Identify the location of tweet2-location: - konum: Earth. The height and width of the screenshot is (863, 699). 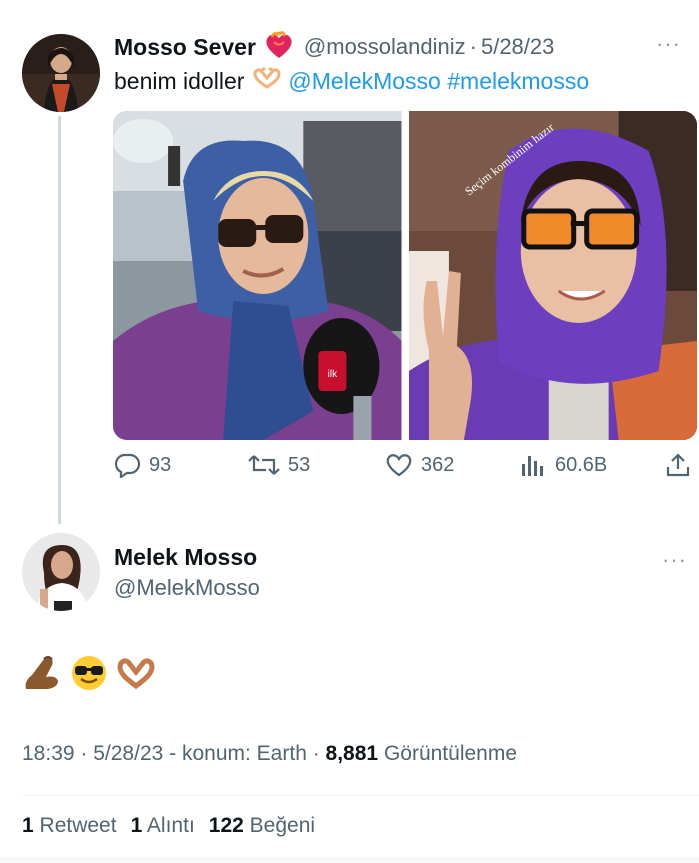
(235, 753).